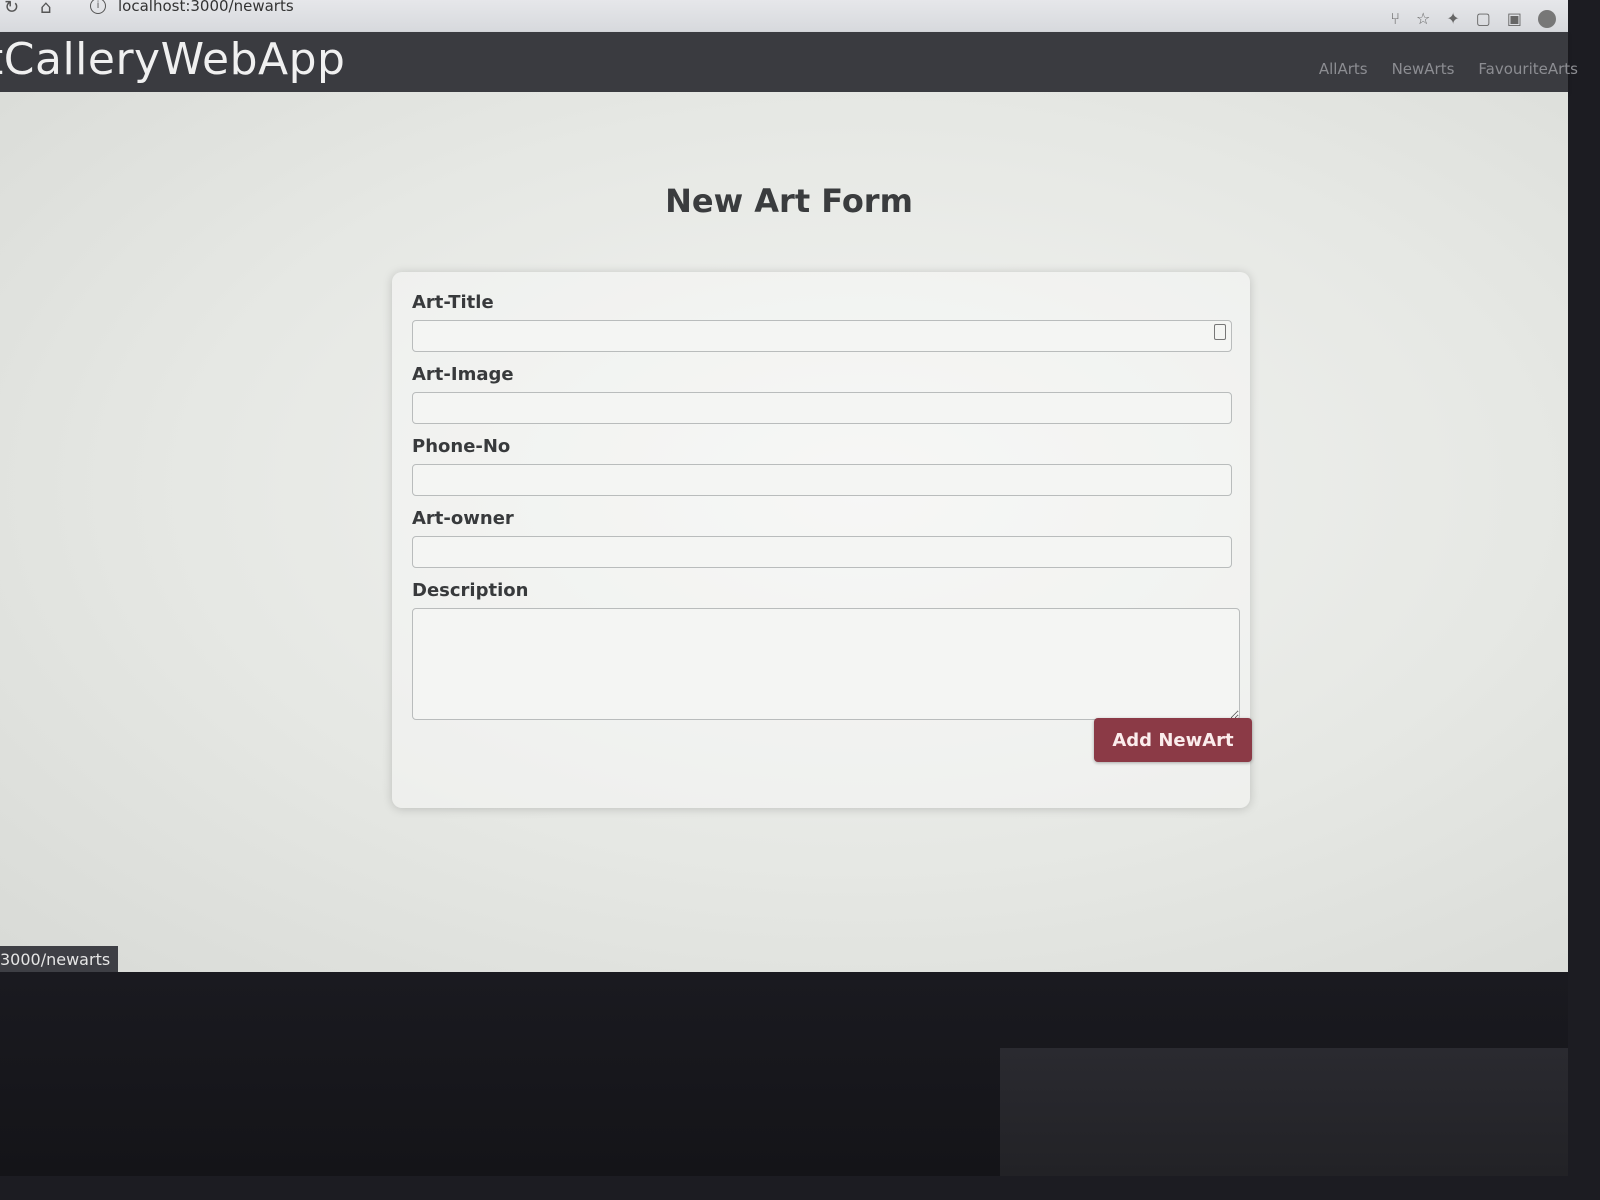 The image size is (1600, 1200). I want to click on status-bar-link-preview: 3000/newarts, so click(59, 959).